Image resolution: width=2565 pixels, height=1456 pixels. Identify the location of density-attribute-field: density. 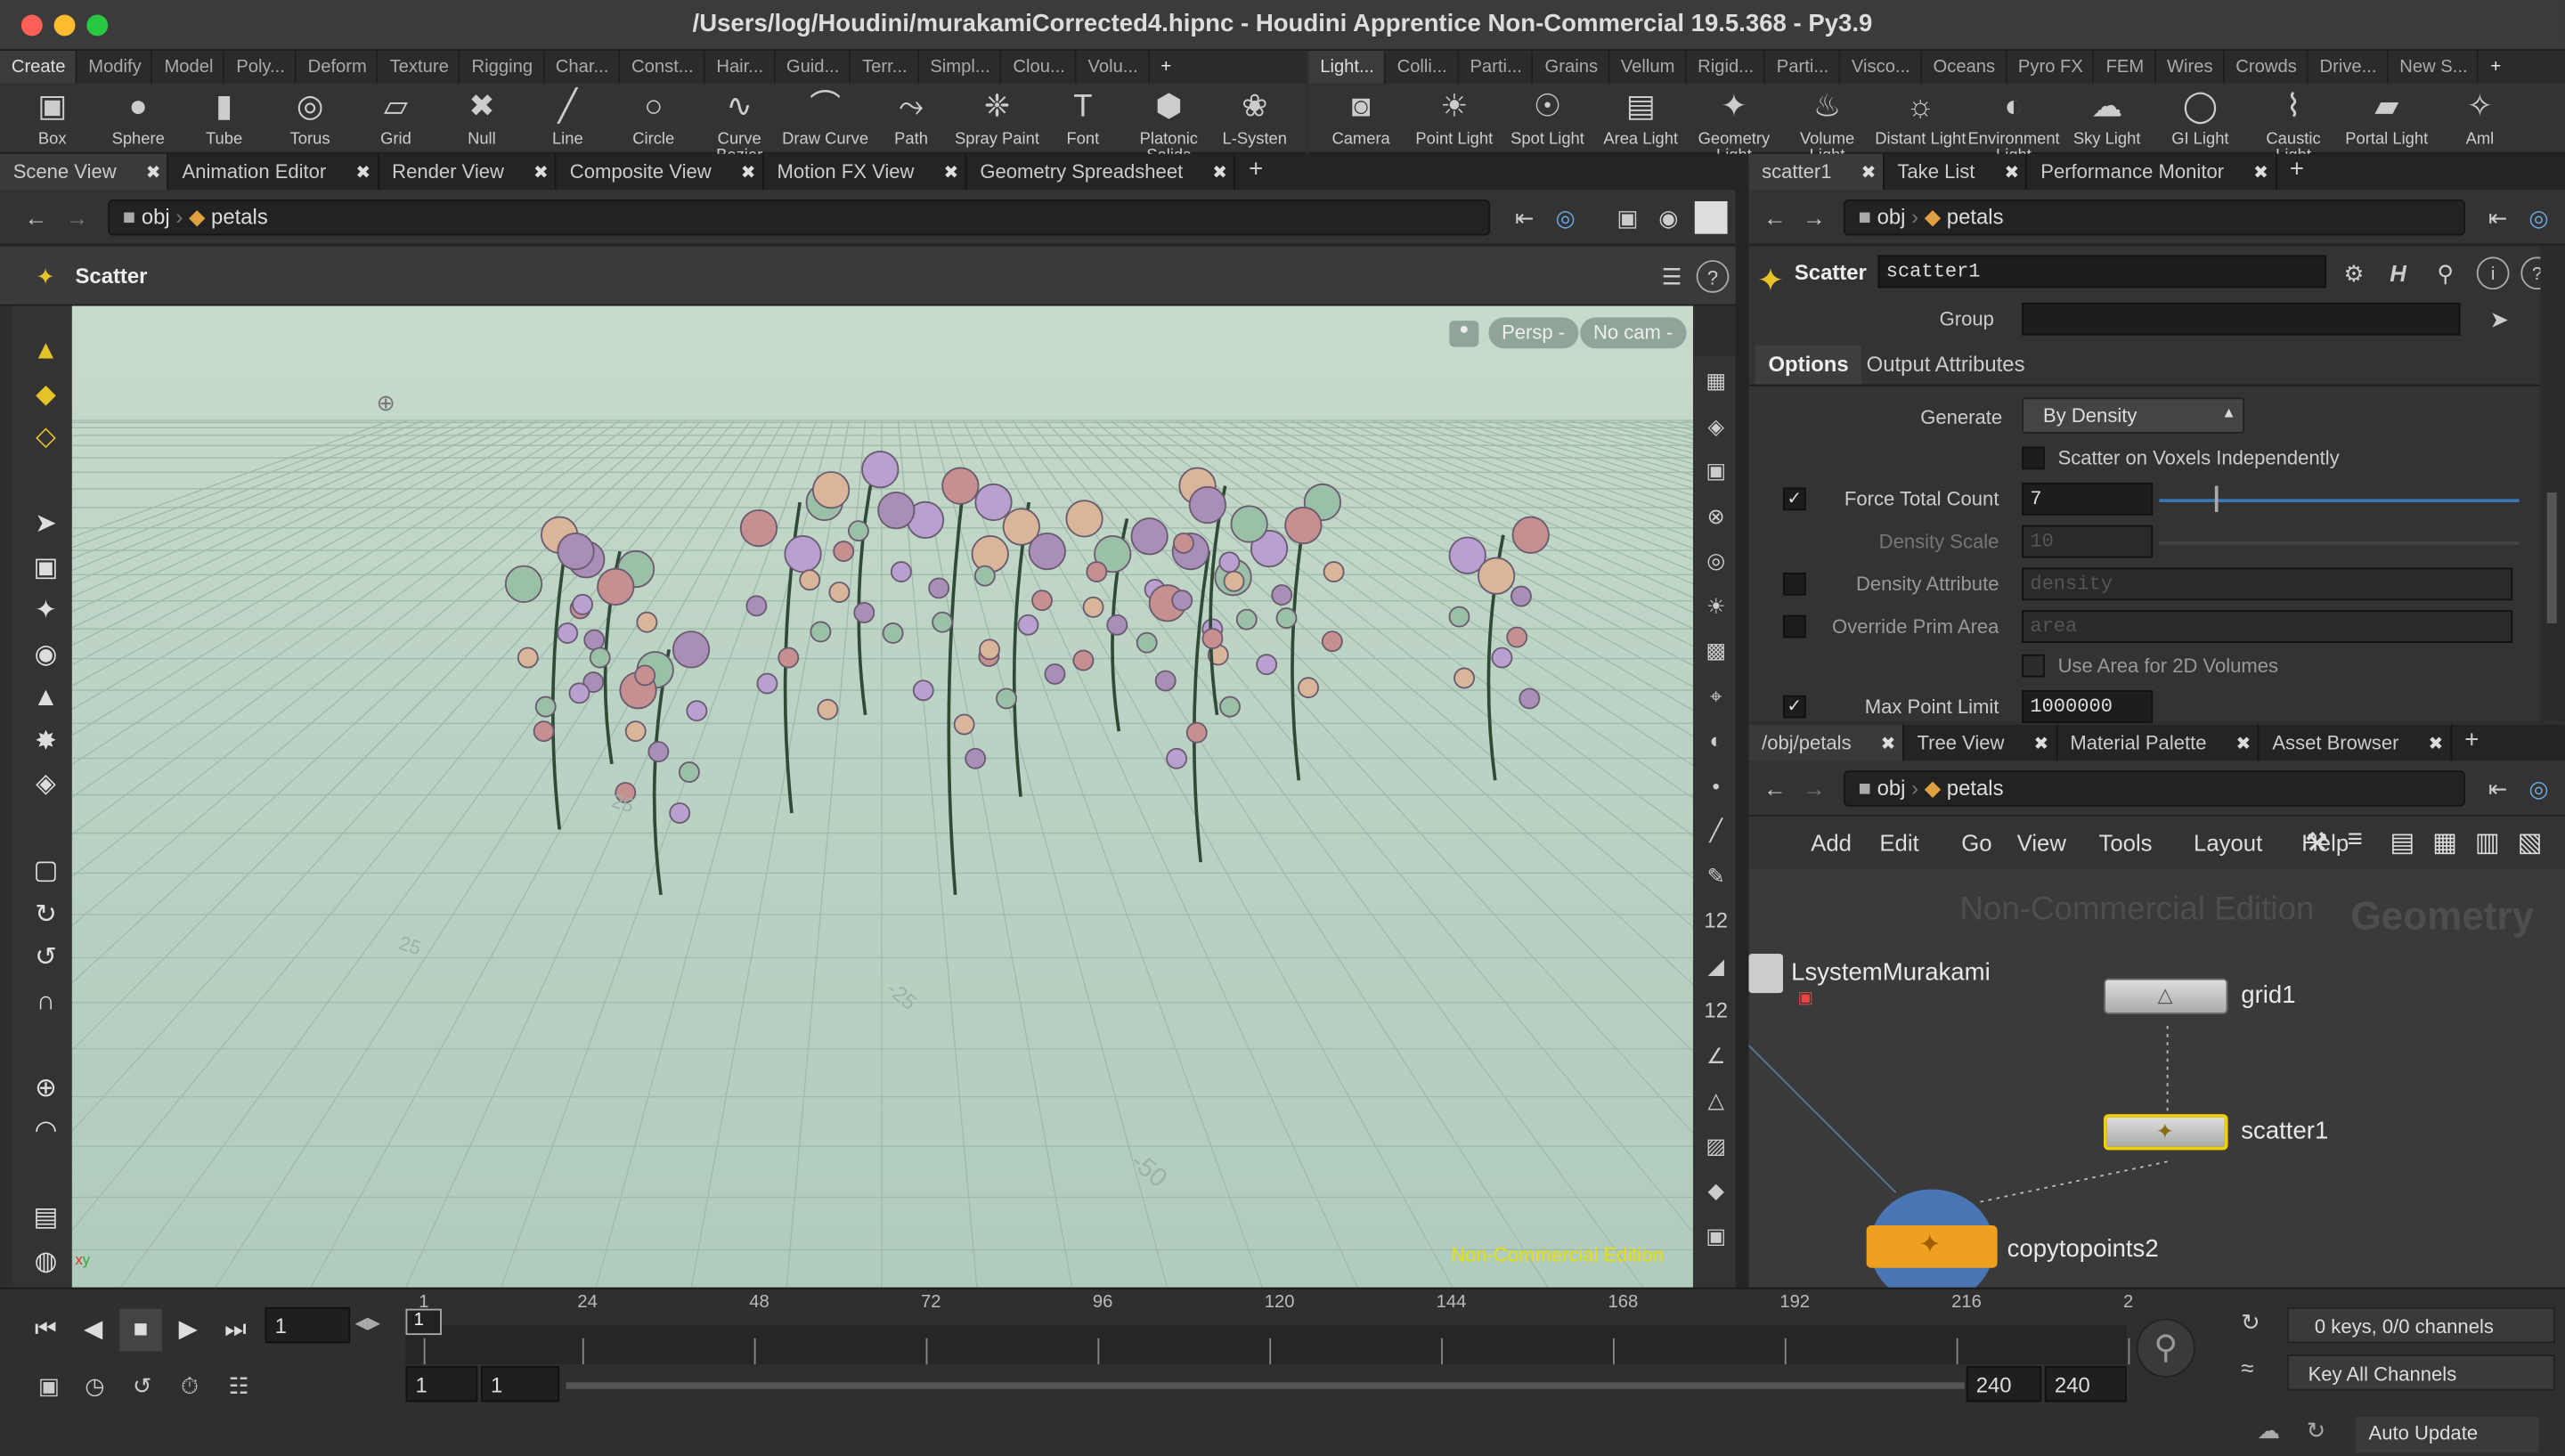
(2267, 584).